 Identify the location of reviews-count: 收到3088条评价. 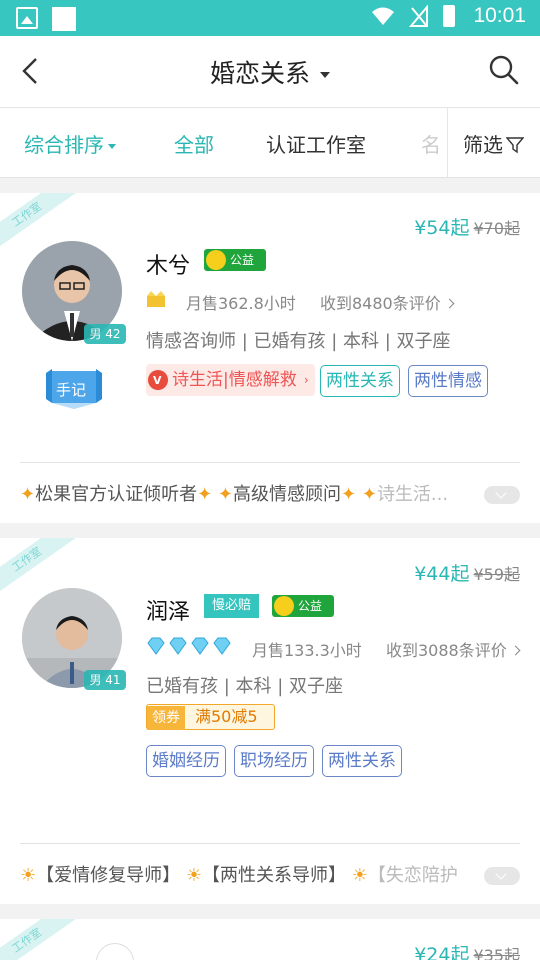
(446, 650).